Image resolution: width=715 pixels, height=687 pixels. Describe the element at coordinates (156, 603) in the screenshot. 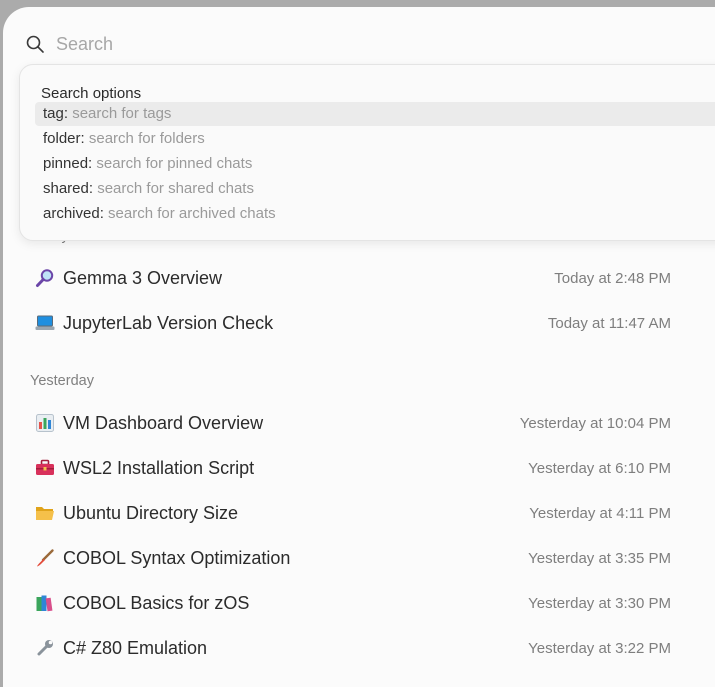

I see `chat-title: COBOL Basics for zOS` at that location.